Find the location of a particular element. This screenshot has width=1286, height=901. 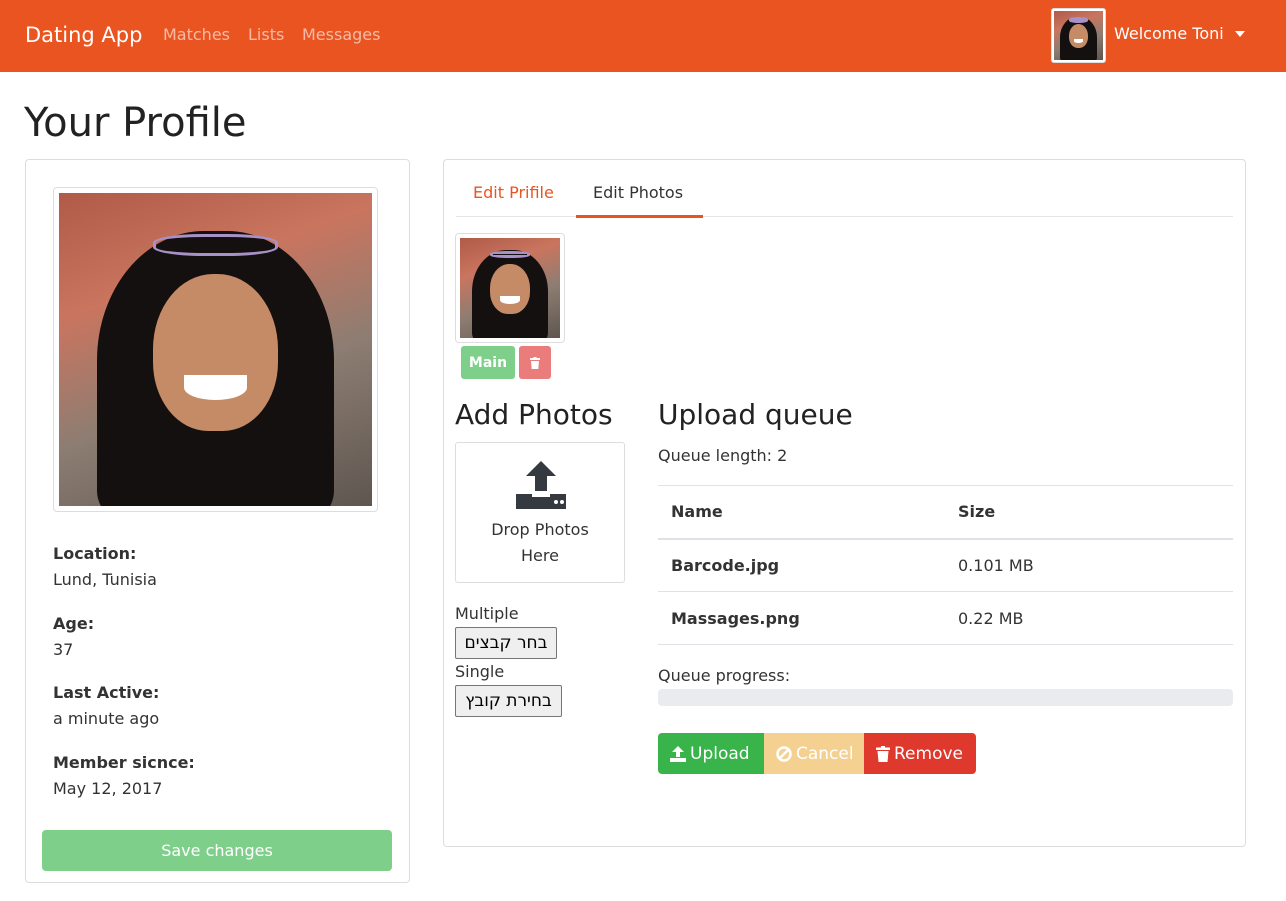

last-active-label: Last Active: is located at coordinates (106, 692).